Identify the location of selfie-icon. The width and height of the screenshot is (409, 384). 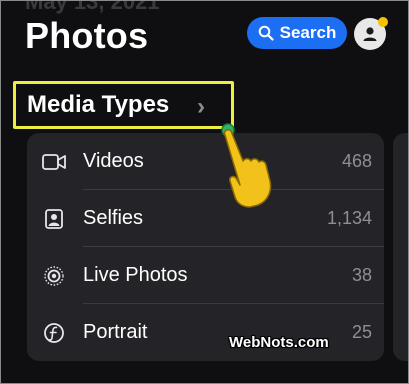
(54, 219).